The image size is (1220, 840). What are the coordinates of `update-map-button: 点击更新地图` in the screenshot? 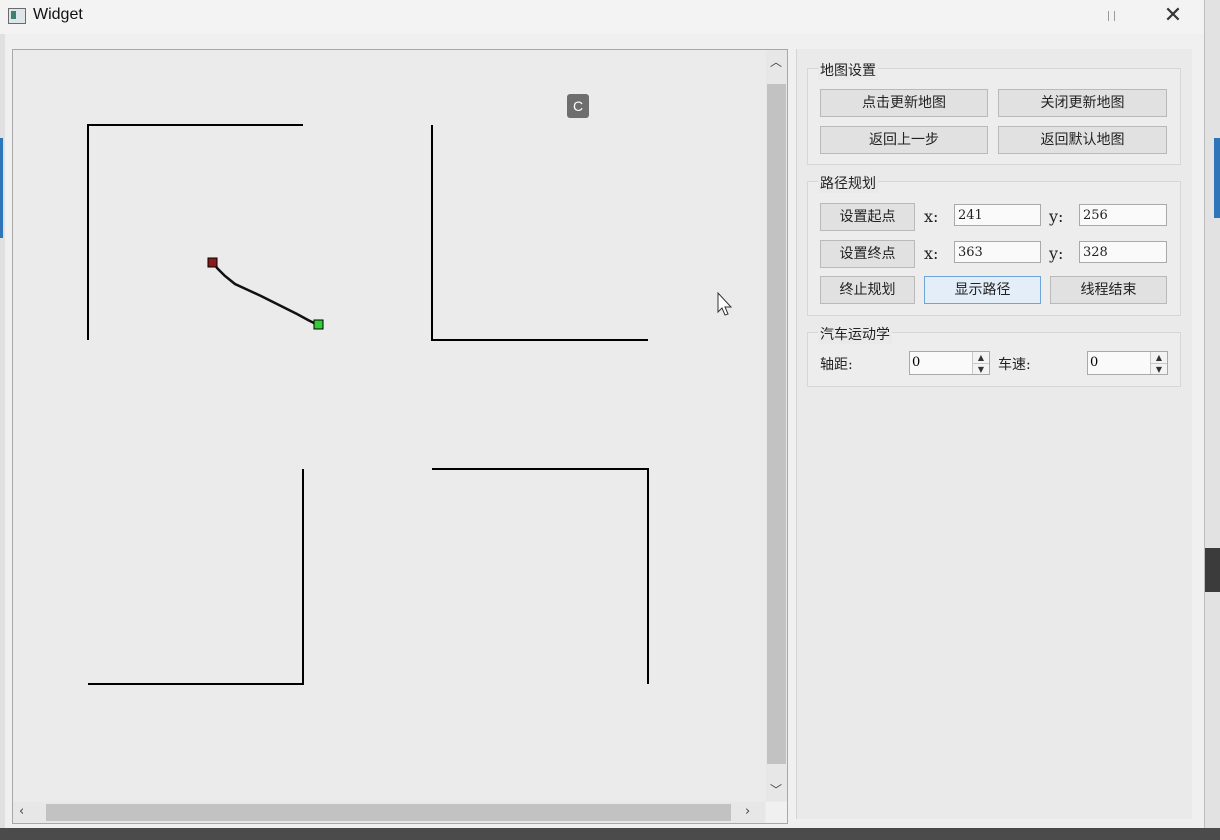 It's located at (904, 103).